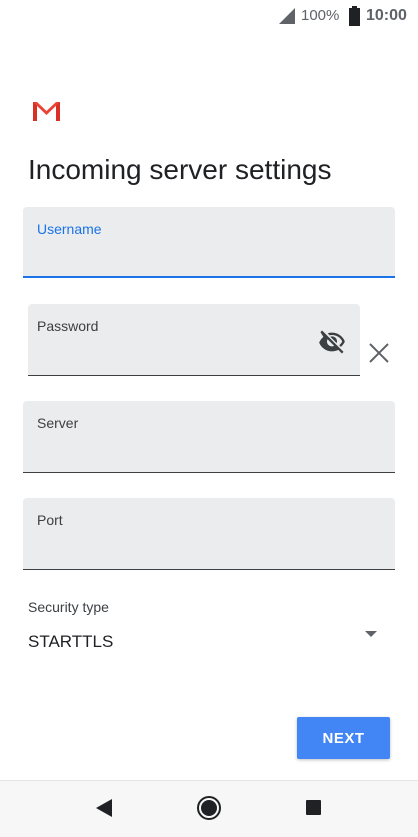  What do you see at coordinates (68, 607) in the screenshot?
I see `security-type-label: Security type` at bounding box center [68, 607].